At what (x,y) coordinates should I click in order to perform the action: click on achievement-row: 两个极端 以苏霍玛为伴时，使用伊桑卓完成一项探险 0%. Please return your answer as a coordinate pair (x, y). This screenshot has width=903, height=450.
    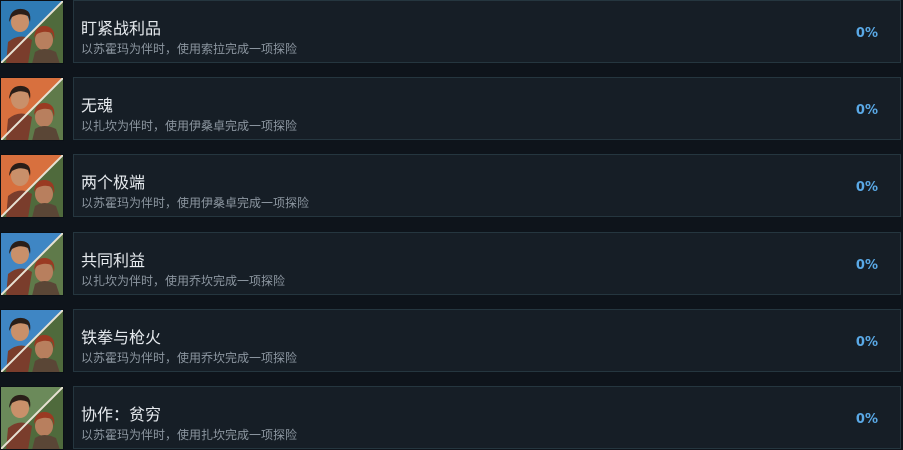
    Looking at the image, I should click on (451, 186).